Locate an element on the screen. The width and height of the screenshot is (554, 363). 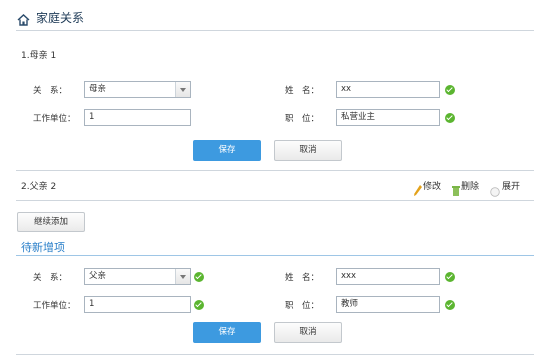
position-value: 教师 is located at coordinates (350, 304).